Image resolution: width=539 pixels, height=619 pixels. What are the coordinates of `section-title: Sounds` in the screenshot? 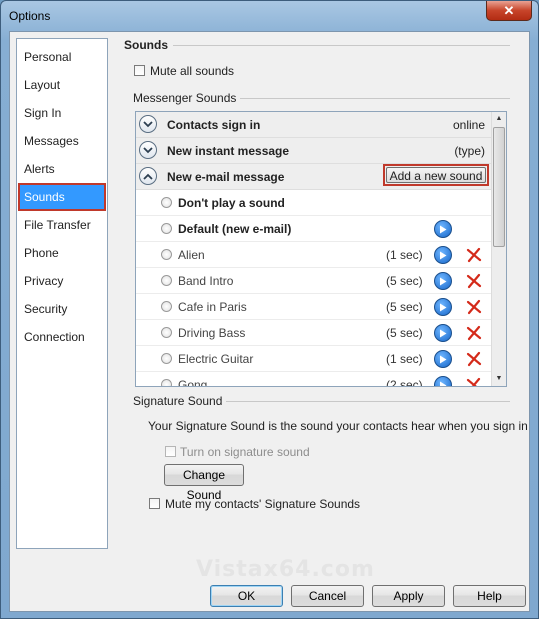 It's located at (146, 45).